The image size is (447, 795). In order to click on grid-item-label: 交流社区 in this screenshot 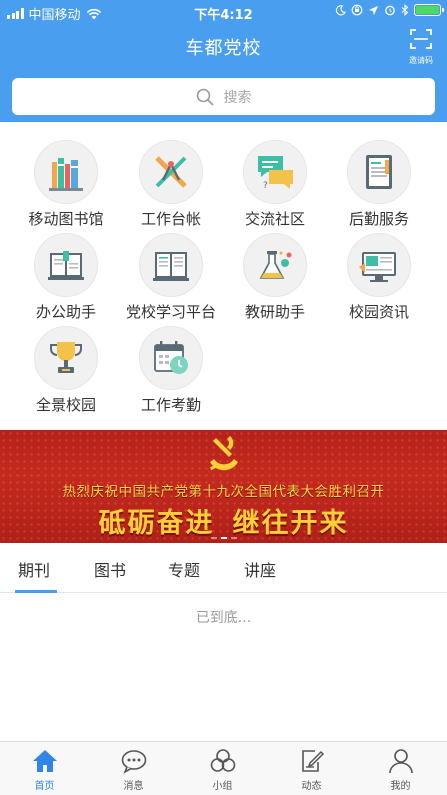, I will do `click(274, 219)`.